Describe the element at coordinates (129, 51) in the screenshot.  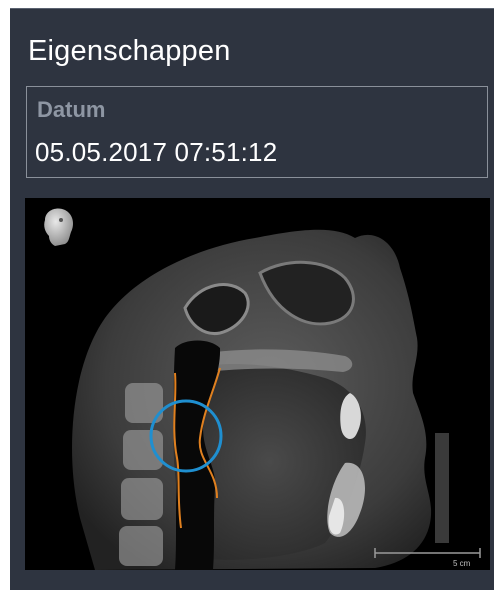
I see `panel-title: Eigenschappen` at that location.